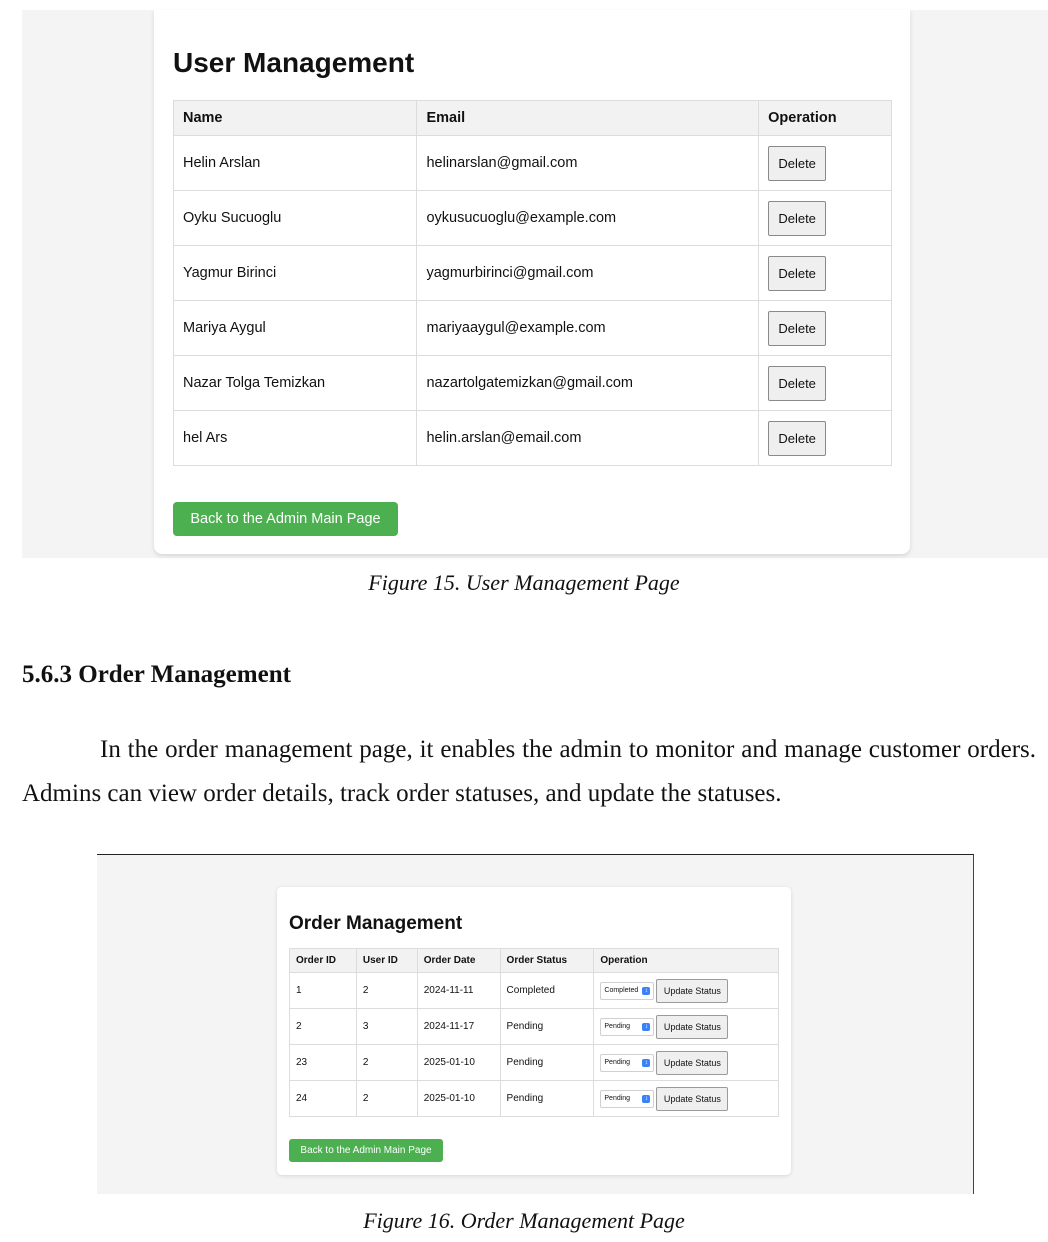 The width and height of the screenshot is (1048, 1242). Describe the element at coordinates (295, 383) in the screenshot. I see `user-name: Nazar Tolga Temizkan` at that location.